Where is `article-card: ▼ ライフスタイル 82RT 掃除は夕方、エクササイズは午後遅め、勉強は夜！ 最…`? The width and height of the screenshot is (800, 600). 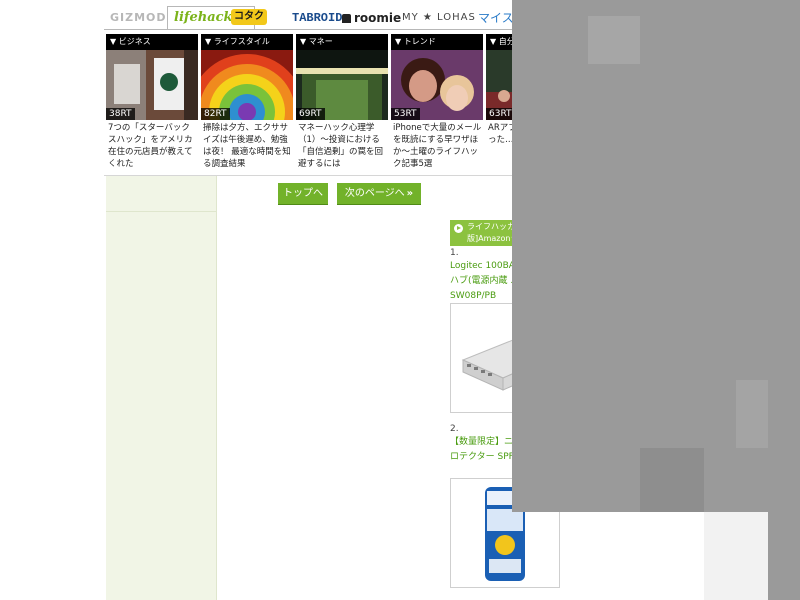 article-card: ▼ ライフスタイル 82RT 掃除は夕方、エクササイズは午後遅め、勉強は夜！ 最… is located at coordinates (247, 102).